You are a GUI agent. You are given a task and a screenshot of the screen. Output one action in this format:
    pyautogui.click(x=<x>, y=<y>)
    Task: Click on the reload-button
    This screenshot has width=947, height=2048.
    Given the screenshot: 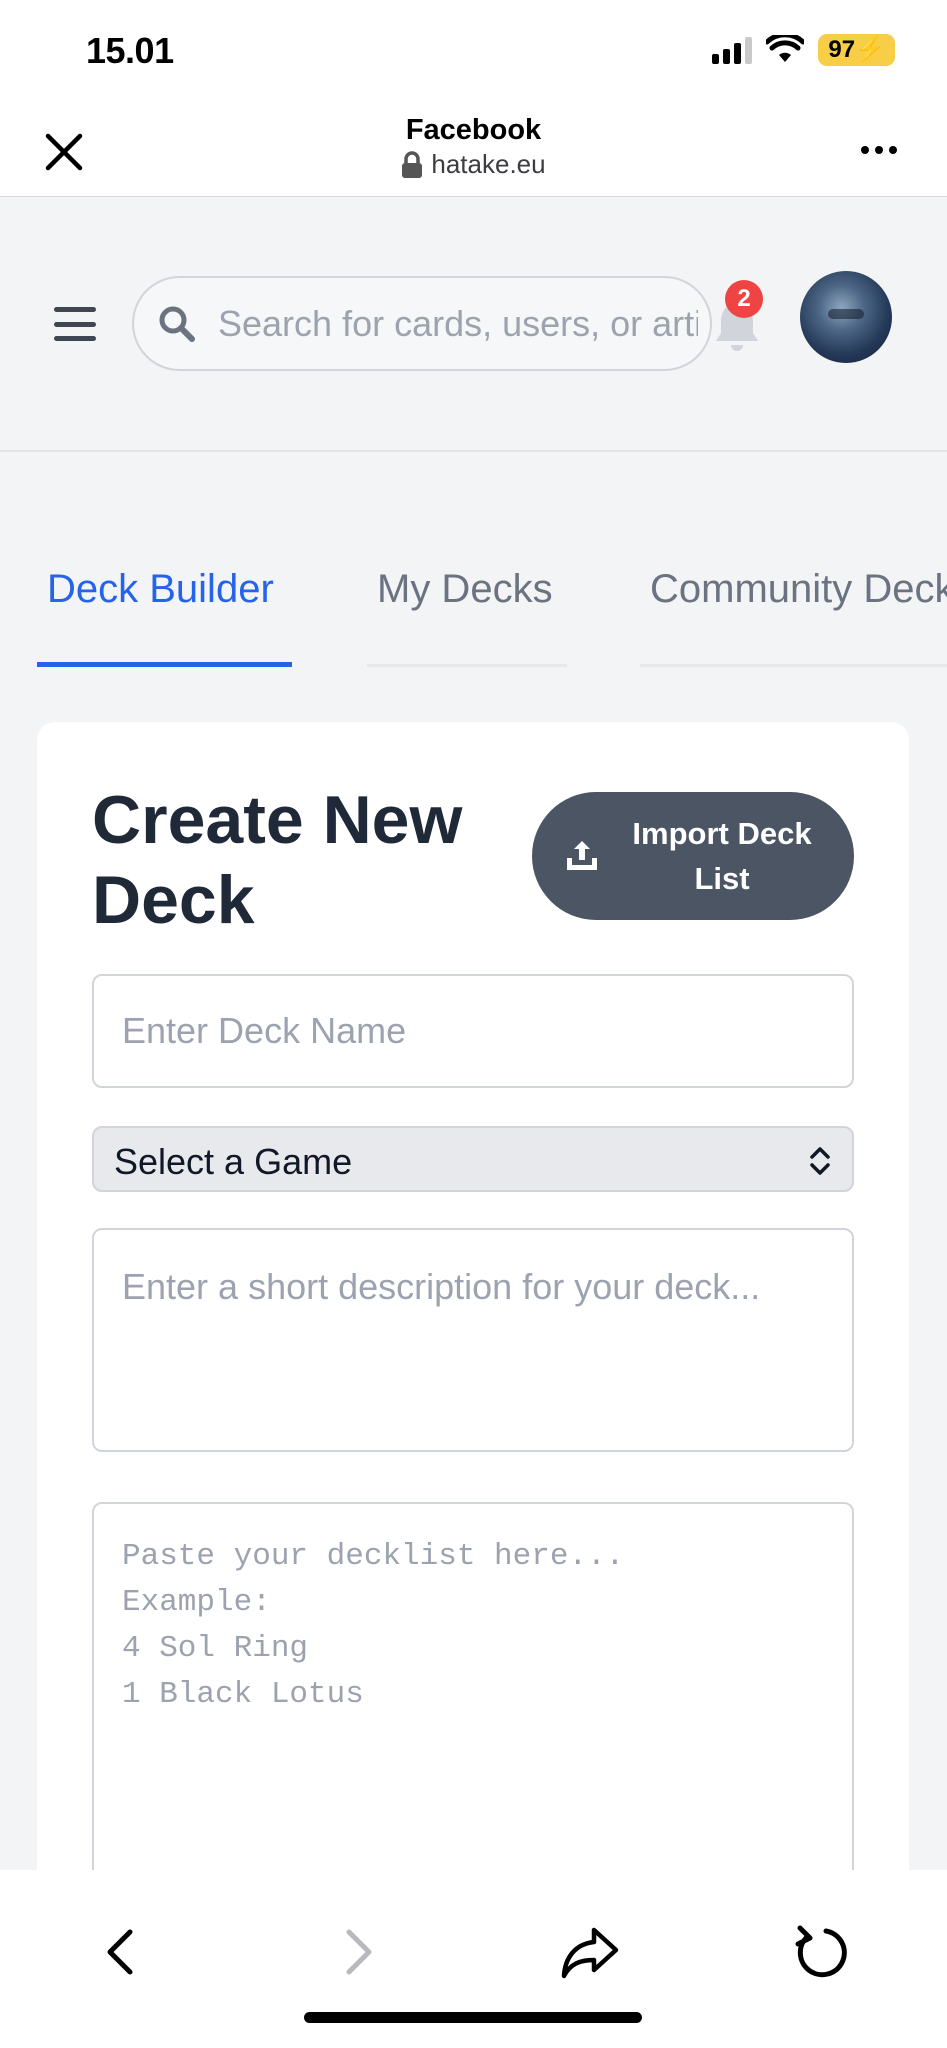 What is the action you would take?
    pyautogui.click(x=822, y=1952)
    